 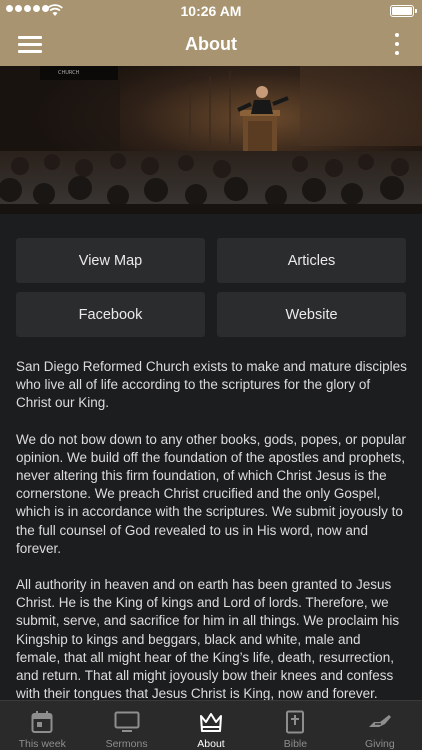 What do you see at coordinates (311, 260) in the screenshot?
I see `articles-button: Articles` at bounding box center [311, 260].